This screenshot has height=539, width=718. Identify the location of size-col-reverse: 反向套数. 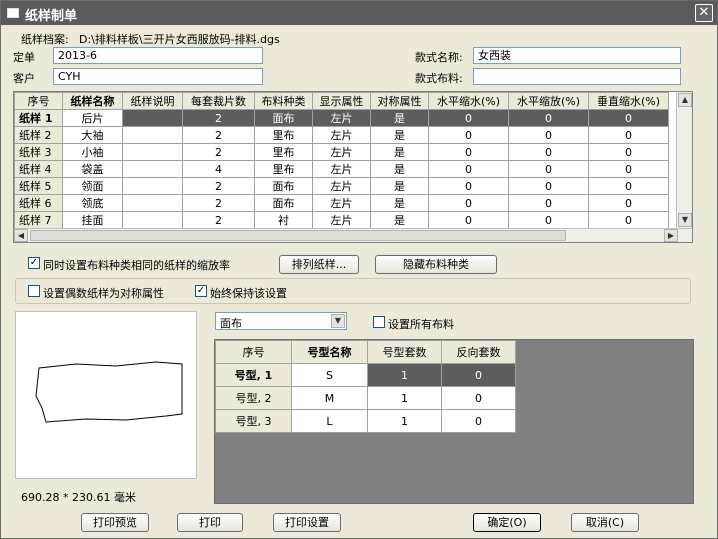
(478, 352).